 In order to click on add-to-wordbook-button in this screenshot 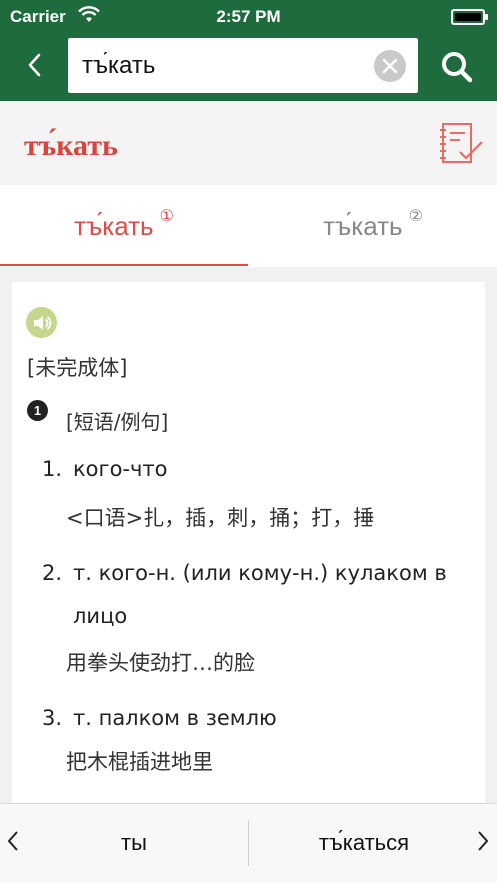, I will do `click(462, 144)`.